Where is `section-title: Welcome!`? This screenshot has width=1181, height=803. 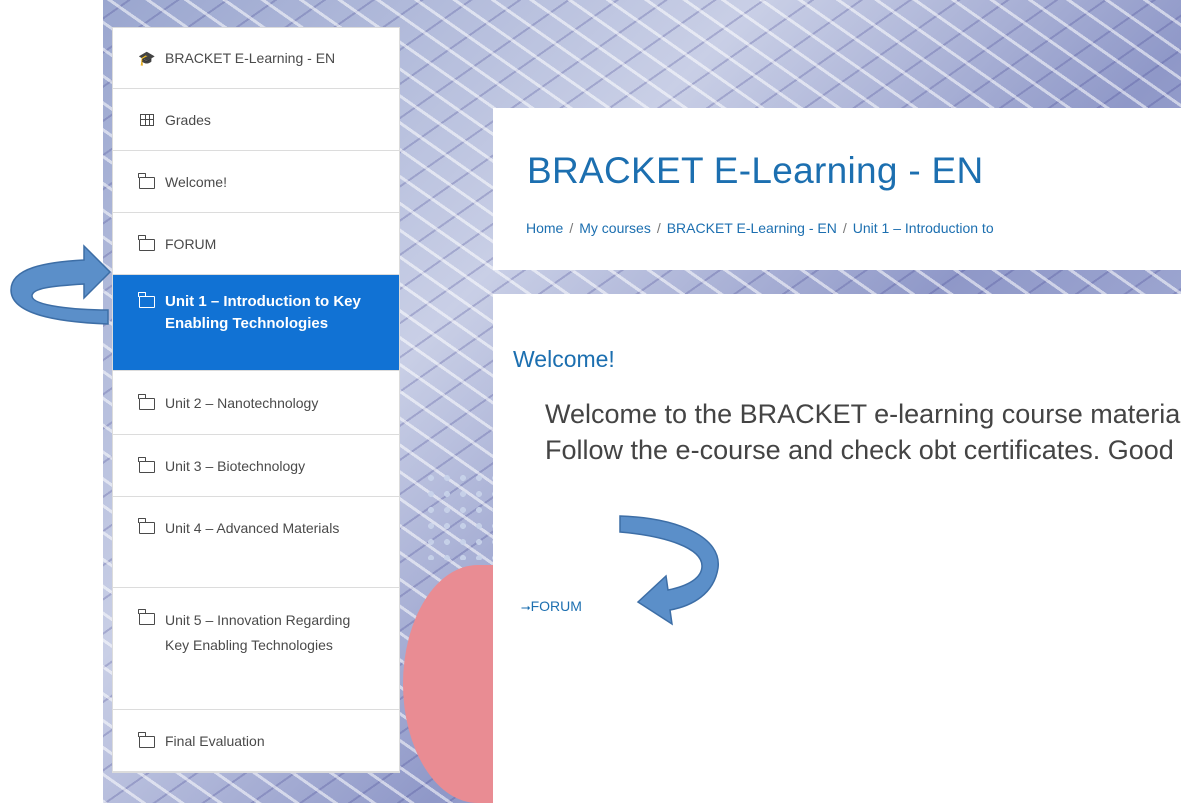
section-title: Welcome! is located at coordinates (564, 359).